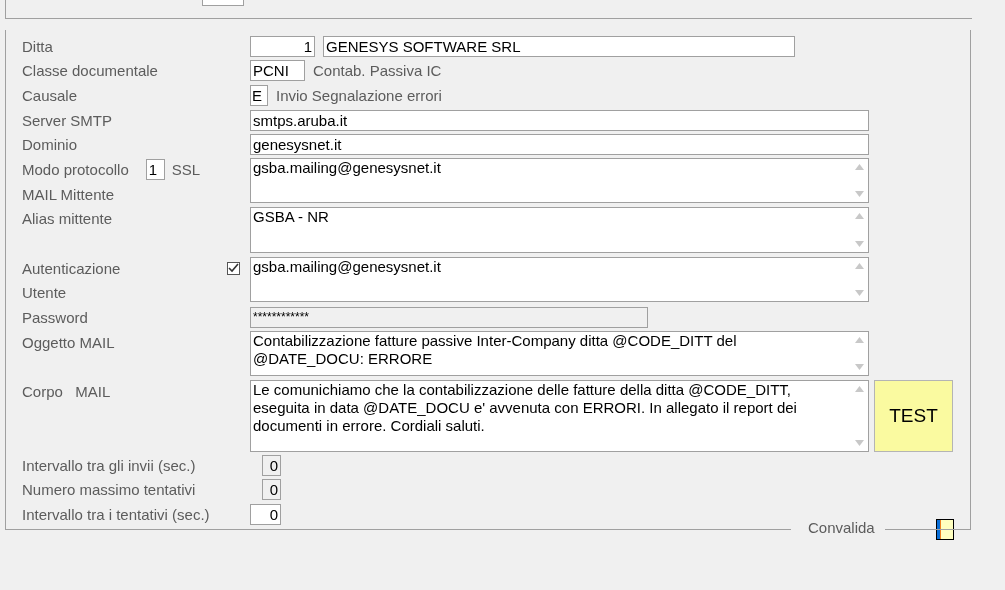 This screenshot has width=1005, height=590. Describe the element at coordinates (75, 169) in the screenshot. I see `field-label: Modo protocollo` at that location.